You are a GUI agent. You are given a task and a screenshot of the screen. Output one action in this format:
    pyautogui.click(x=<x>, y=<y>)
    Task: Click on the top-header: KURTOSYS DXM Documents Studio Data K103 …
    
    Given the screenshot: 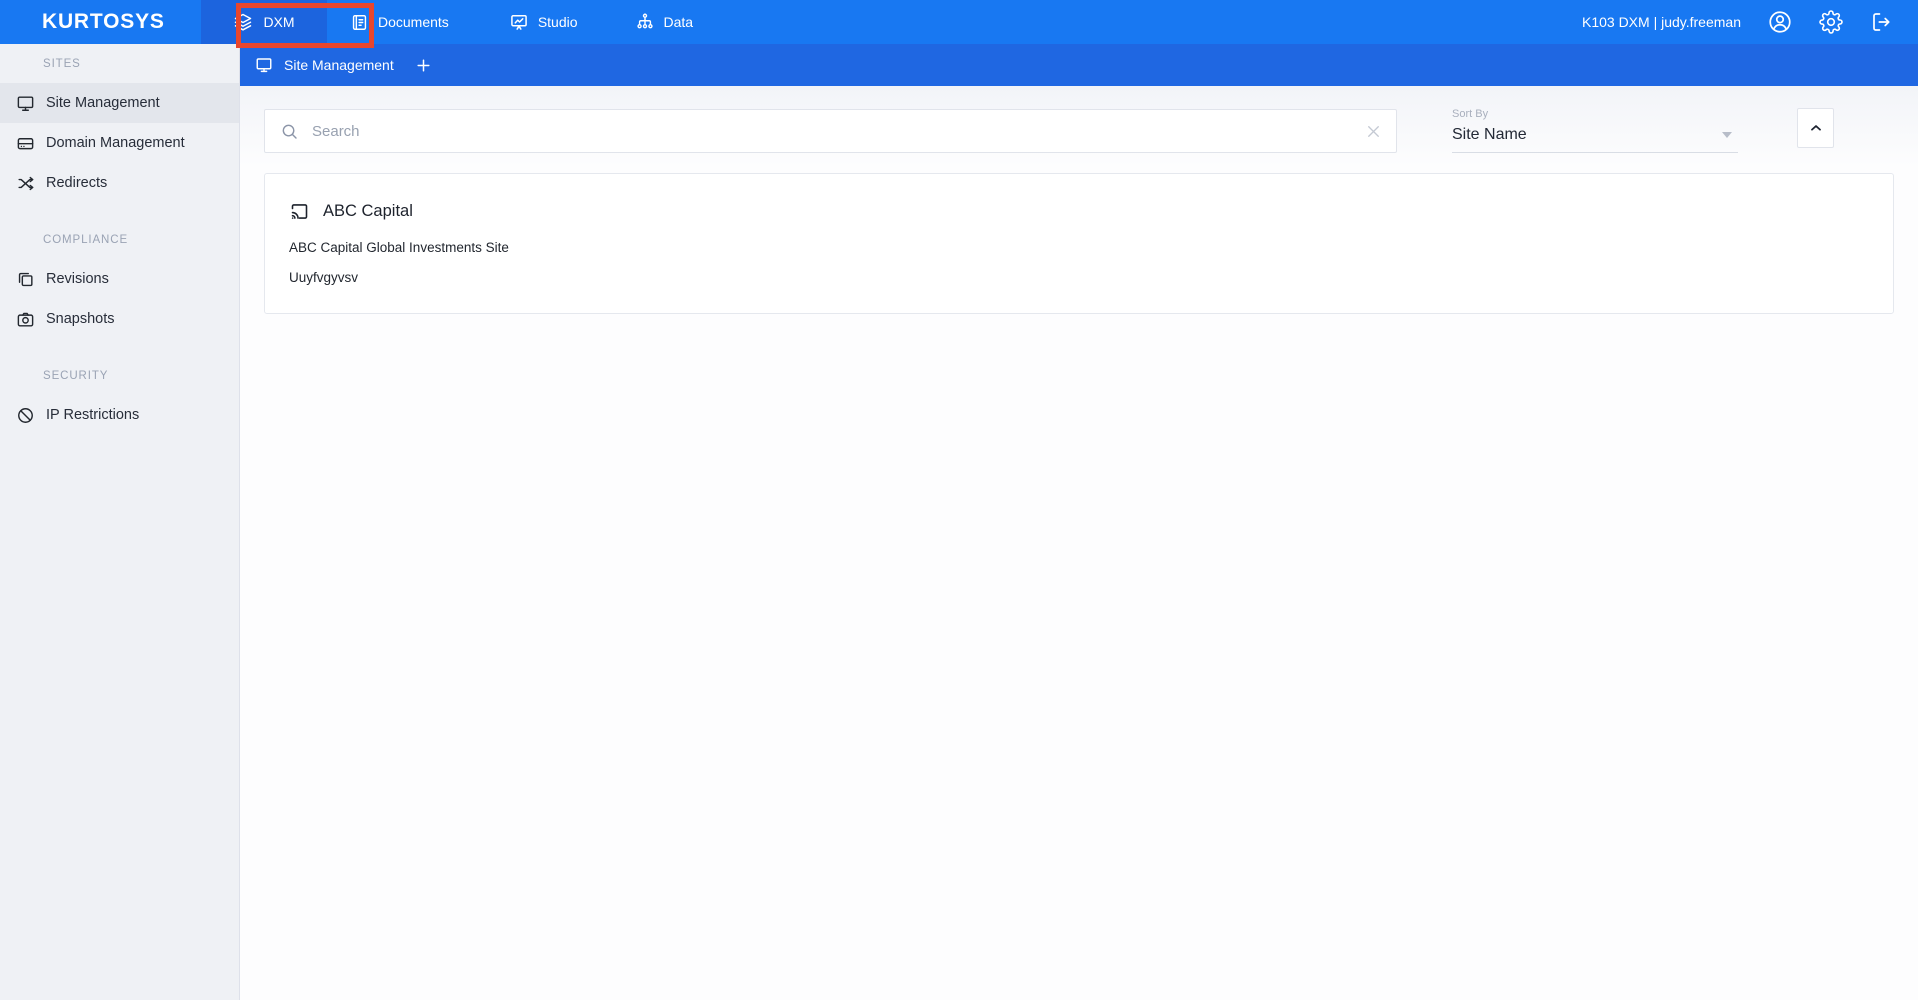 What is the action you would take?
    pyautogui.click(x=959, y=24)
    